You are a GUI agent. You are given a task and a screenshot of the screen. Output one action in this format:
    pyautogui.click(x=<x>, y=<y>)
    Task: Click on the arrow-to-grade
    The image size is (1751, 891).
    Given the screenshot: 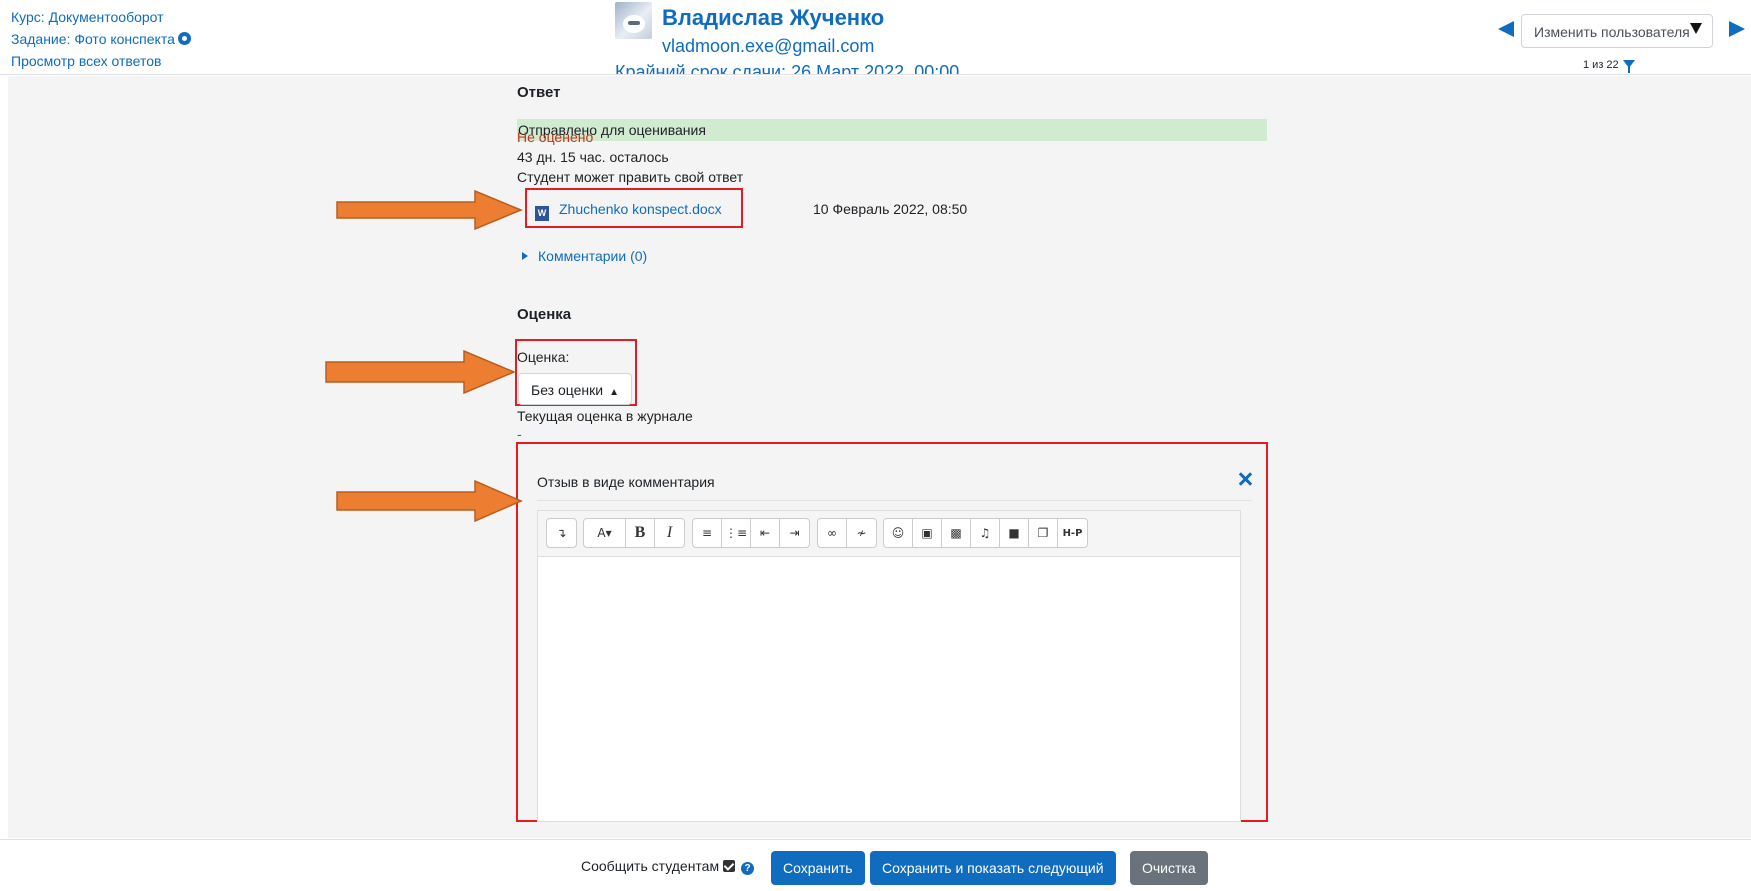 What is the action you would take?
    pyautogui.click(x=420, y=372)
    